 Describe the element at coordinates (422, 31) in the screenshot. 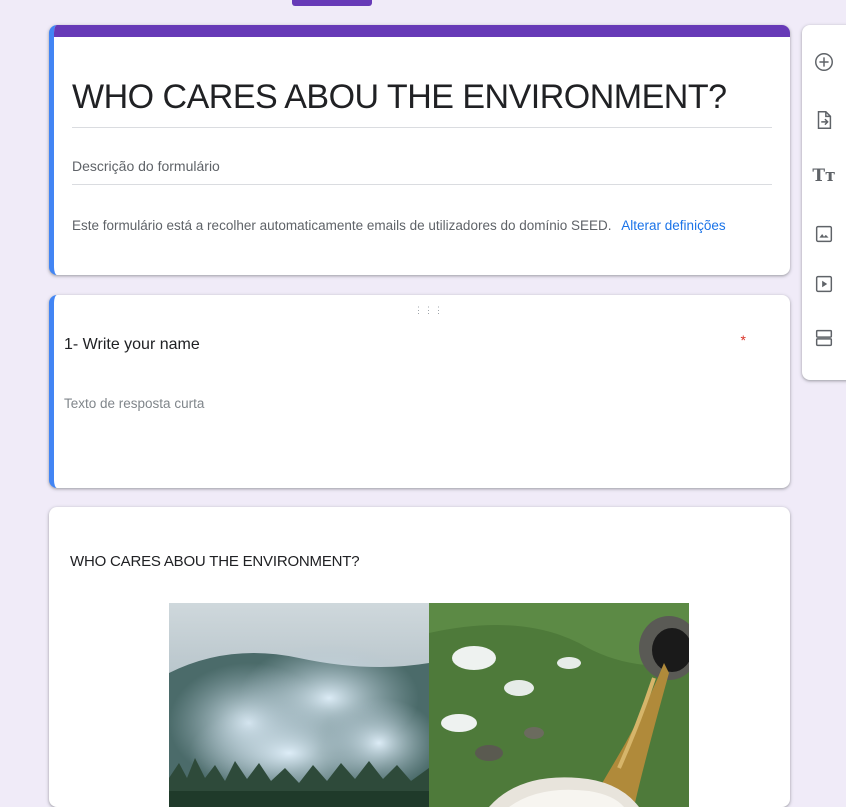

I see `theme-color-band` at that location.